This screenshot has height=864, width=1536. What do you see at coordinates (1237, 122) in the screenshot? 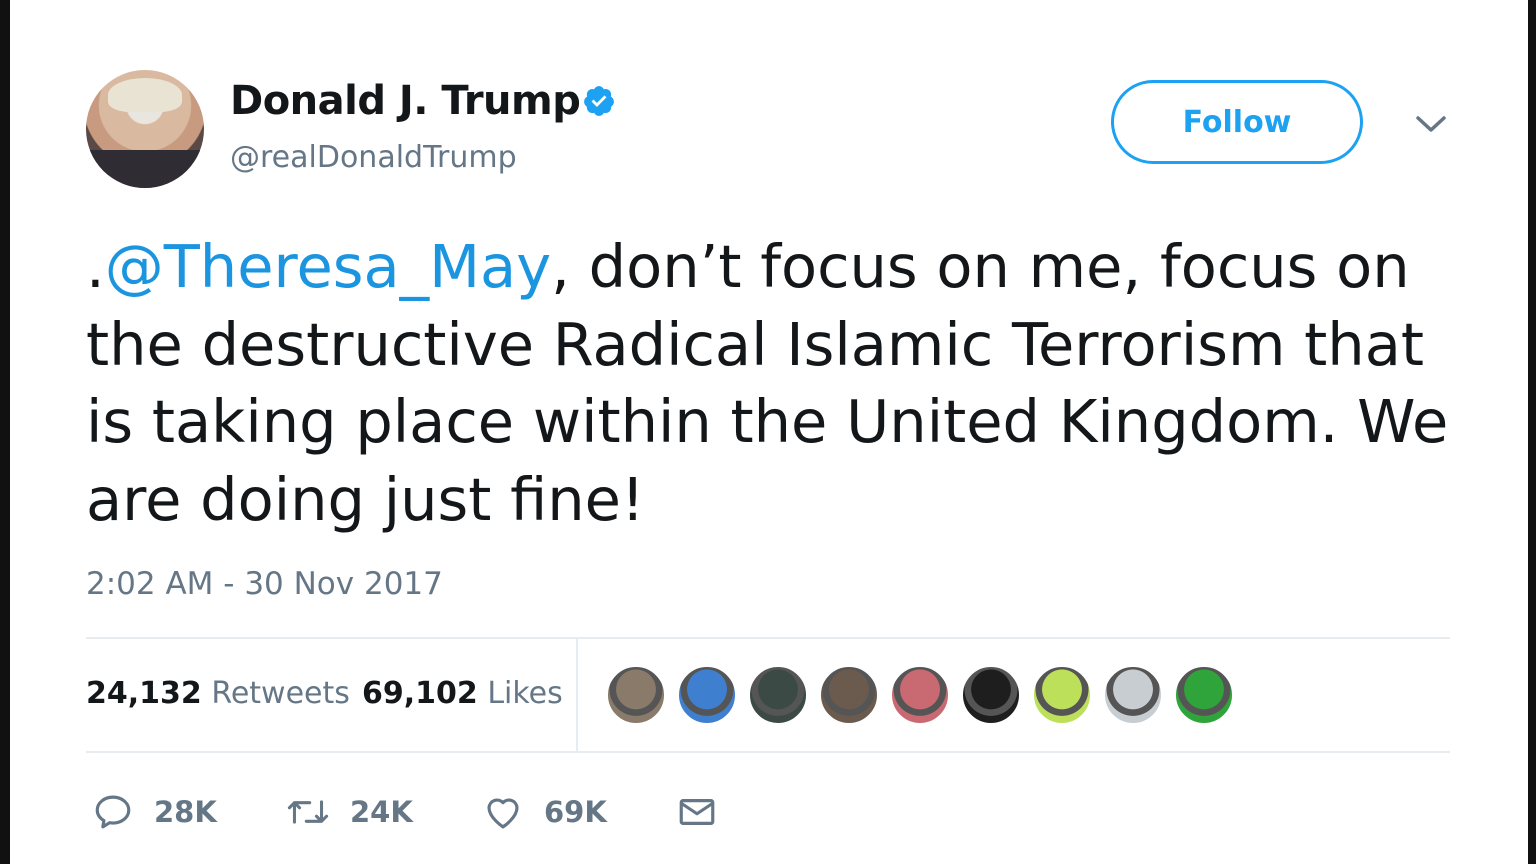
I see `follow-button: Follow` at bounding box center [1237, 122].